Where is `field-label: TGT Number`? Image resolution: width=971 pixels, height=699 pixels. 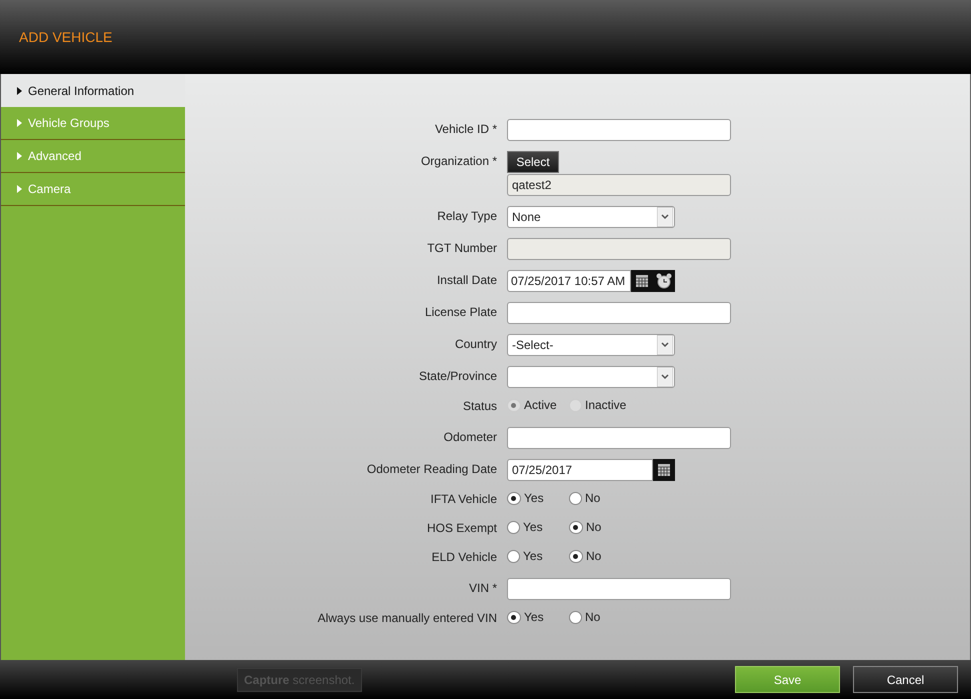
field-label: TGT Number is located at coordinates (461, 248).